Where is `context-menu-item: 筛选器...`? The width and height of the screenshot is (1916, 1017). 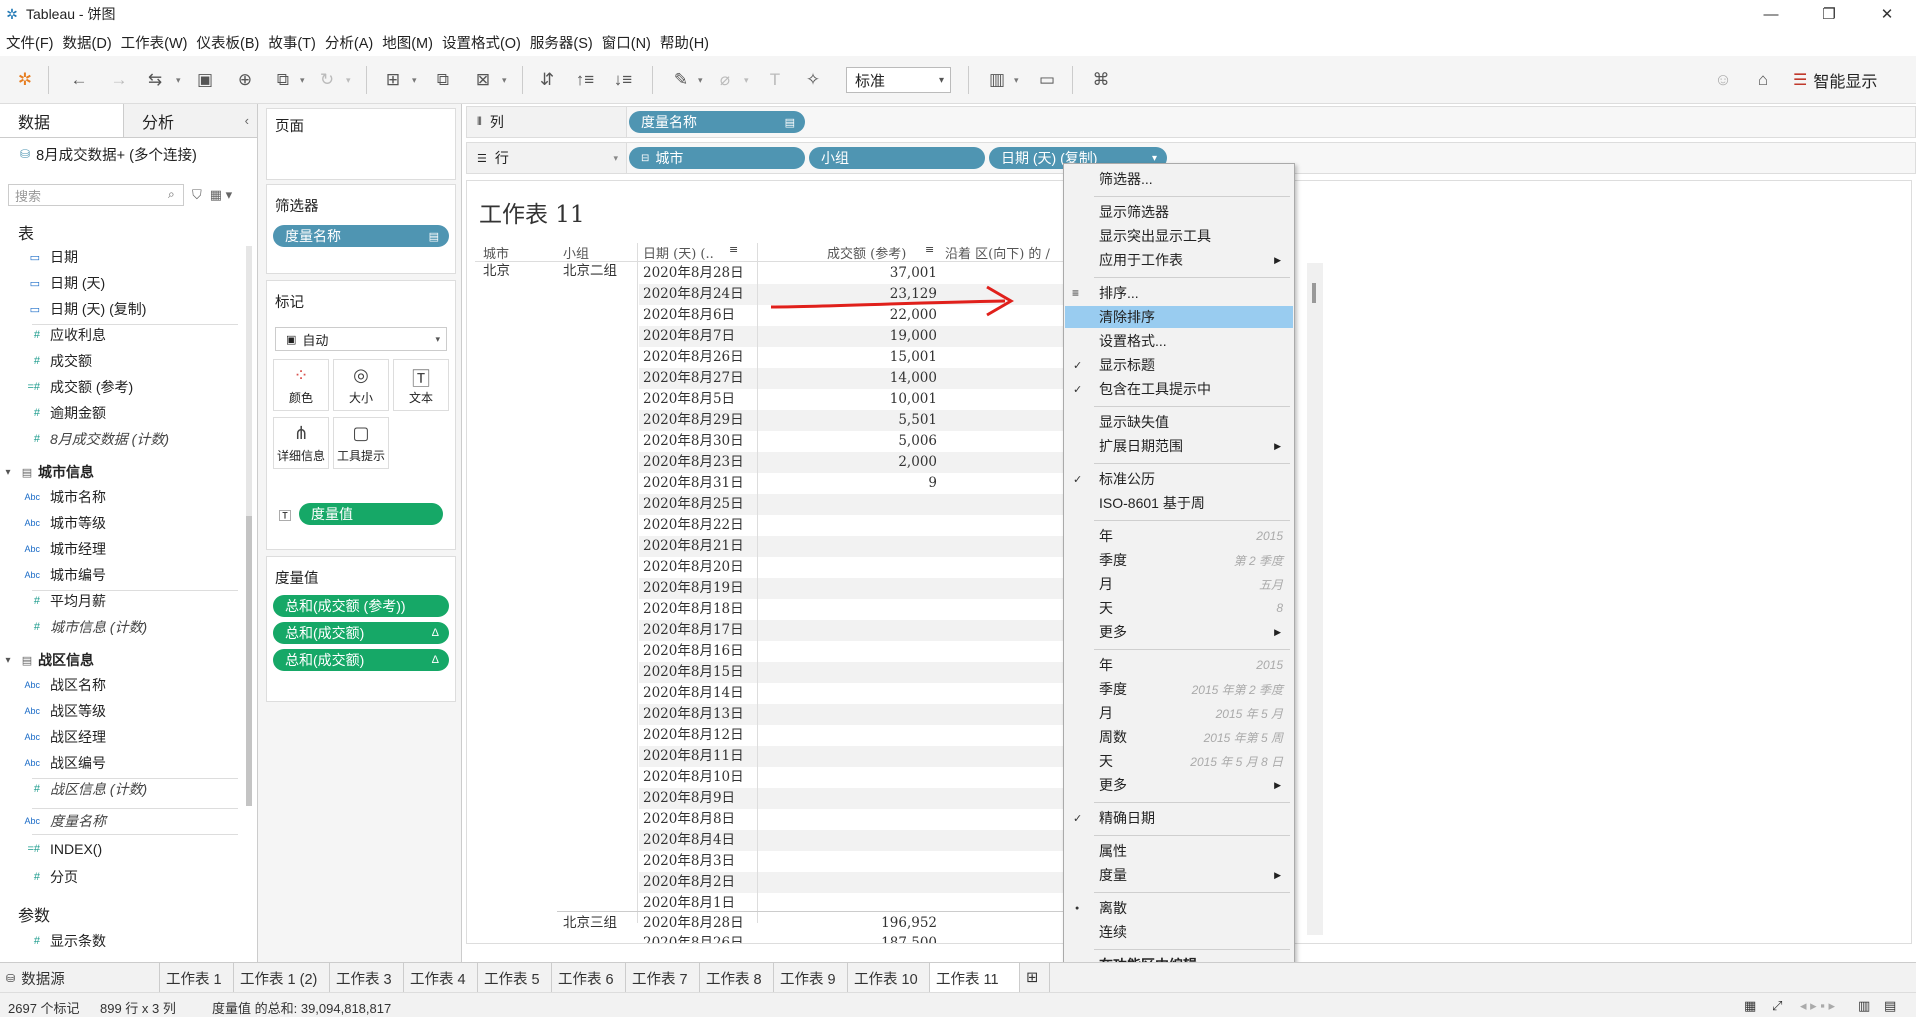
context-menu-item: 筛选器... is located at coordinates (1179, 179).